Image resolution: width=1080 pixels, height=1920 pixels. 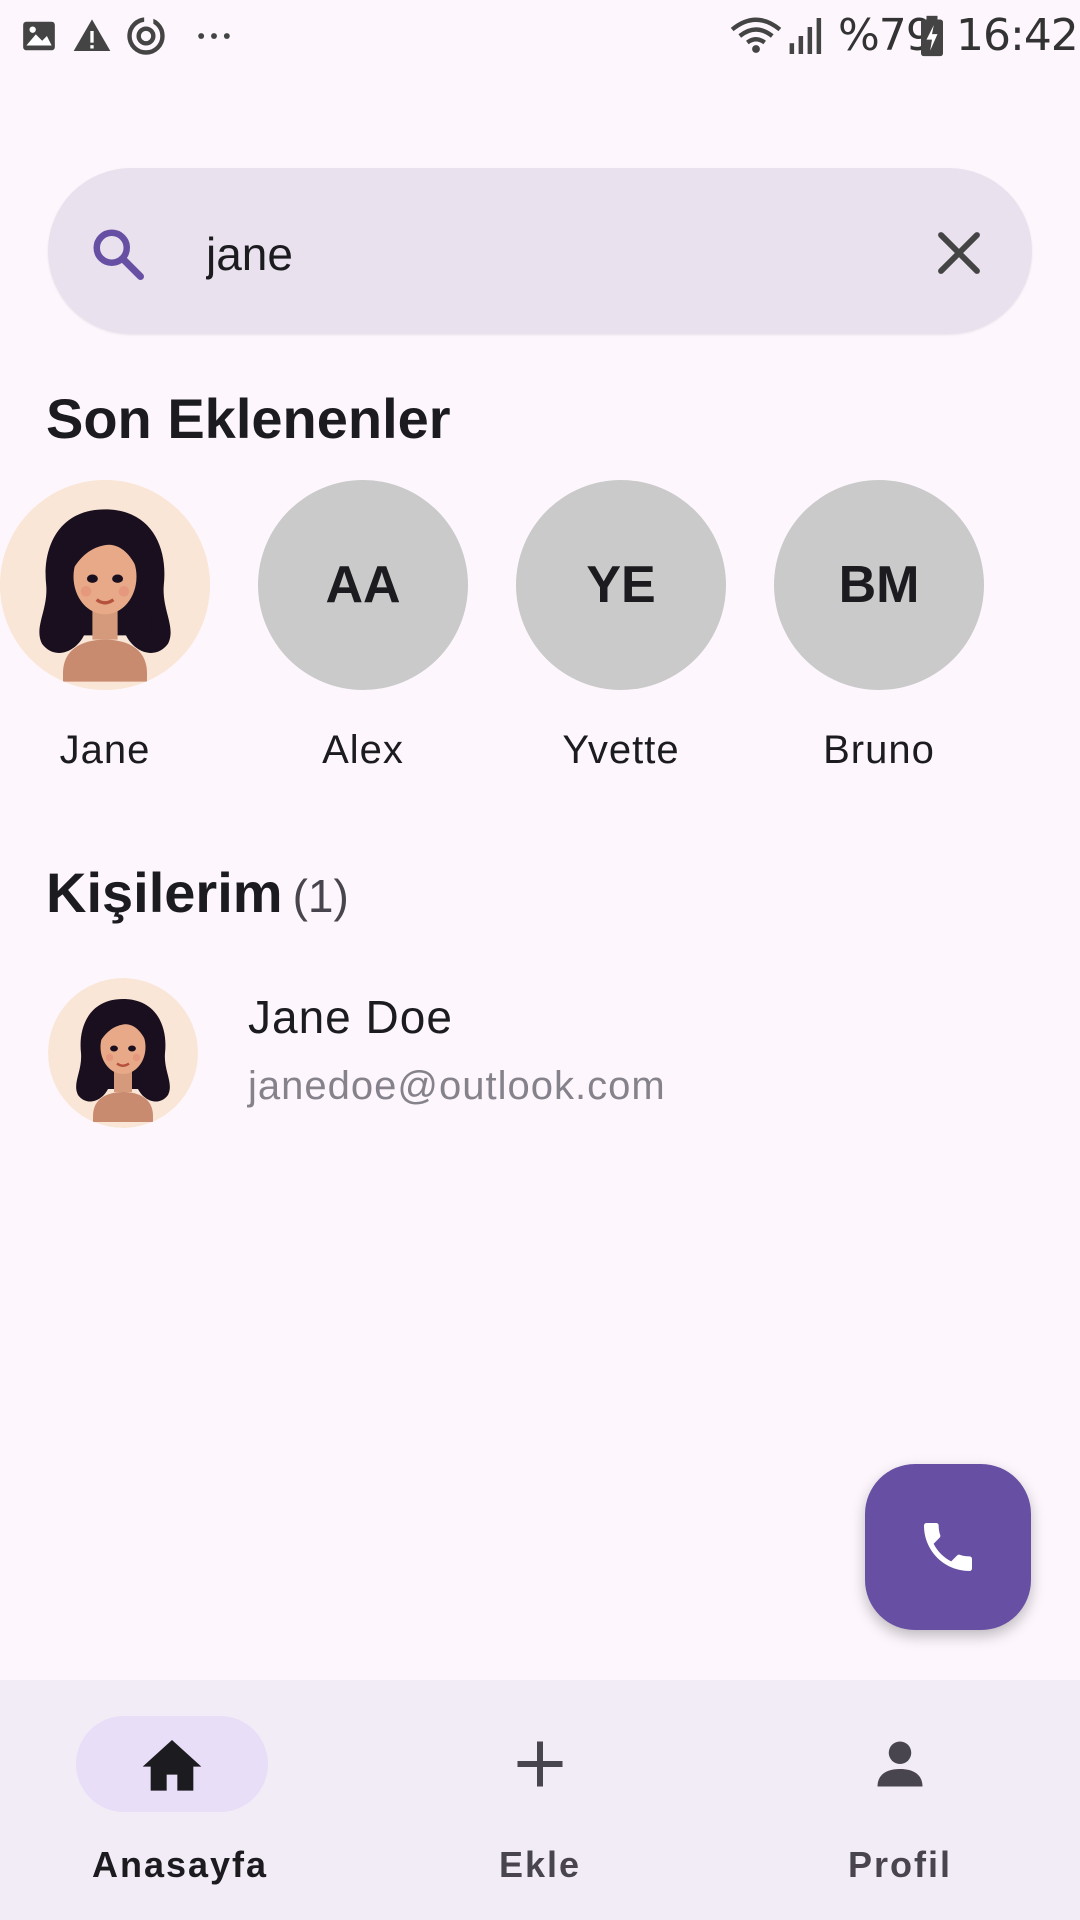 What do you see at coordinates (457, 1086) in the screenshot?
I see `contact-email: janedoe@outlook.com` at bounding box center [457, 1086].